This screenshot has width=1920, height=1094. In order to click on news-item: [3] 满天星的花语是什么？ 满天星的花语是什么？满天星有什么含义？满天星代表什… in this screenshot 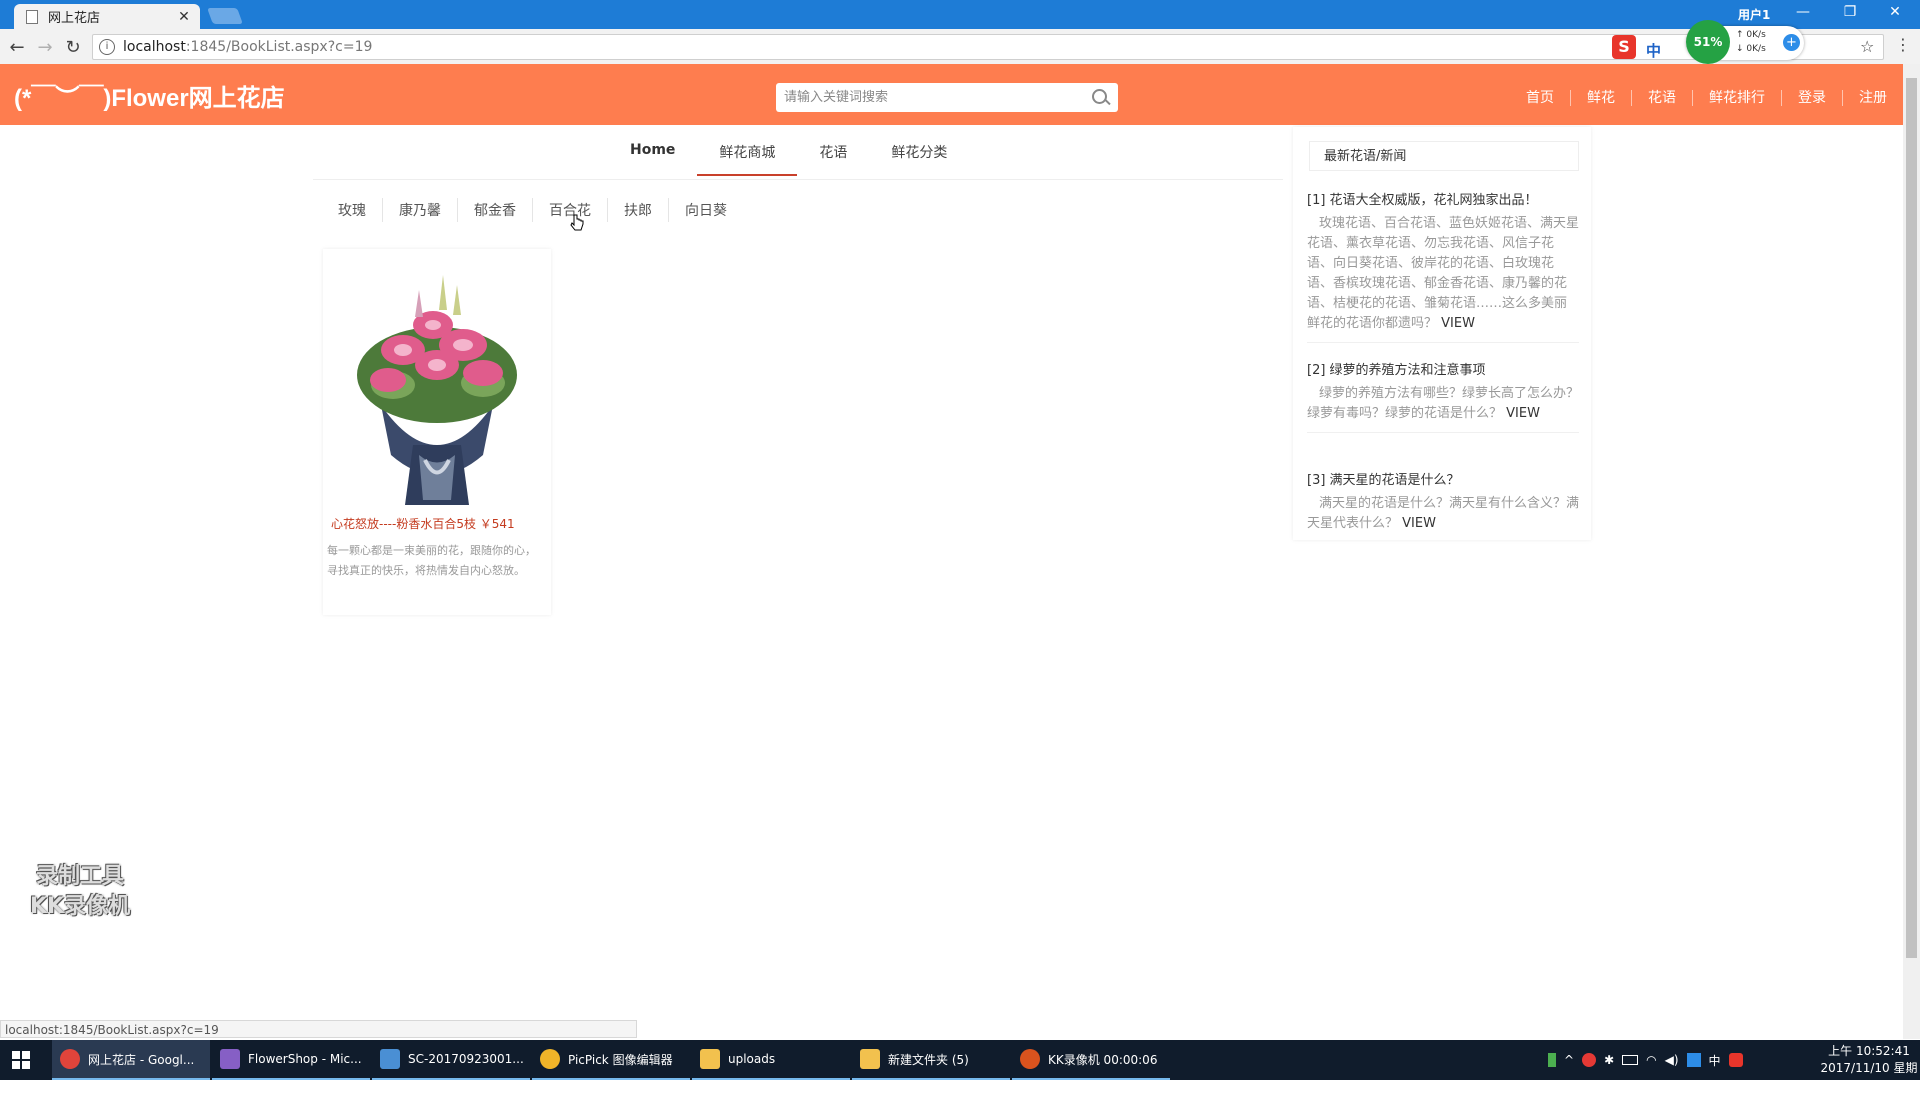, I will do `click(1443, 501)`.